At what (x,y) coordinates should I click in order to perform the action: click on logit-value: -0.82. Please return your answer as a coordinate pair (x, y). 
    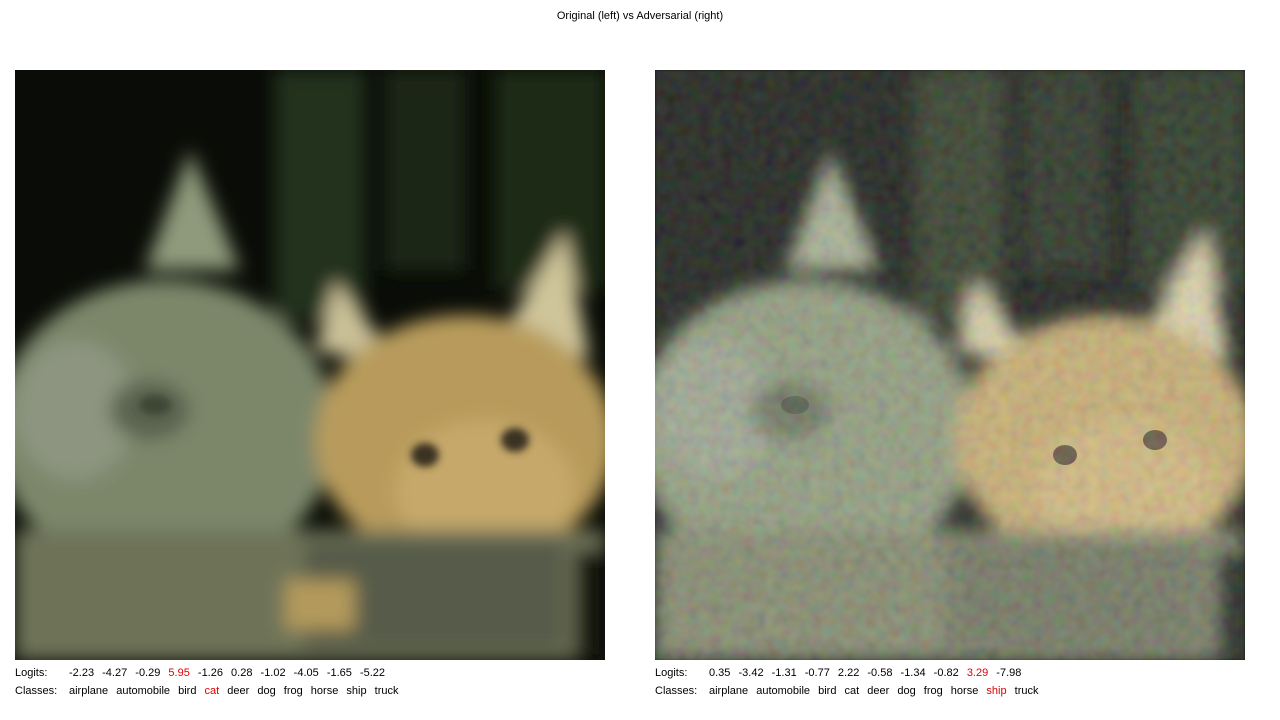
    Looking at the image, I should click on (946, 673).